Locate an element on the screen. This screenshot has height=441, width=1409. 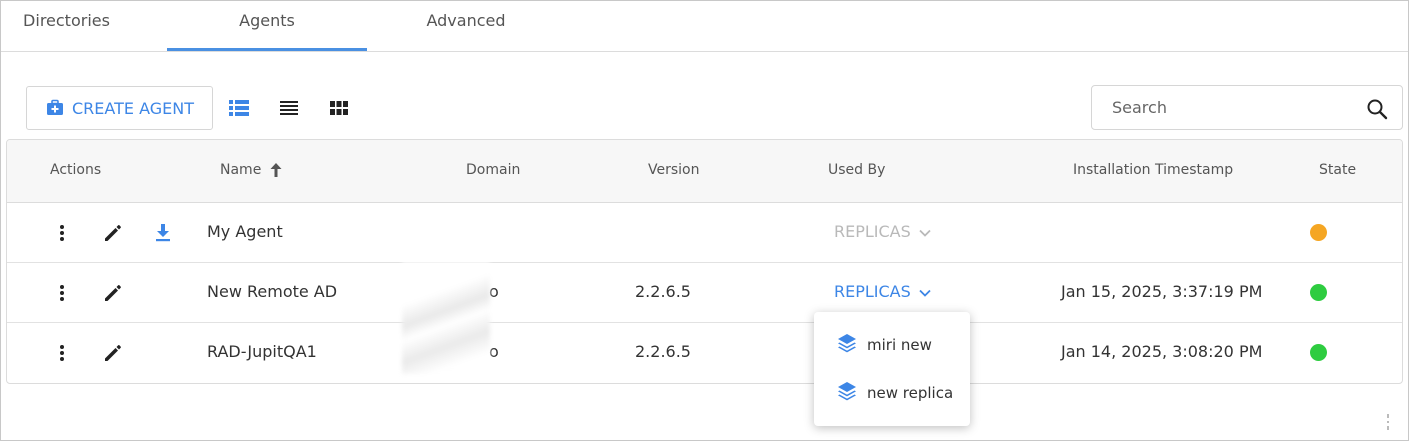
header-domain: Domain is located at coordinates (493, 170).